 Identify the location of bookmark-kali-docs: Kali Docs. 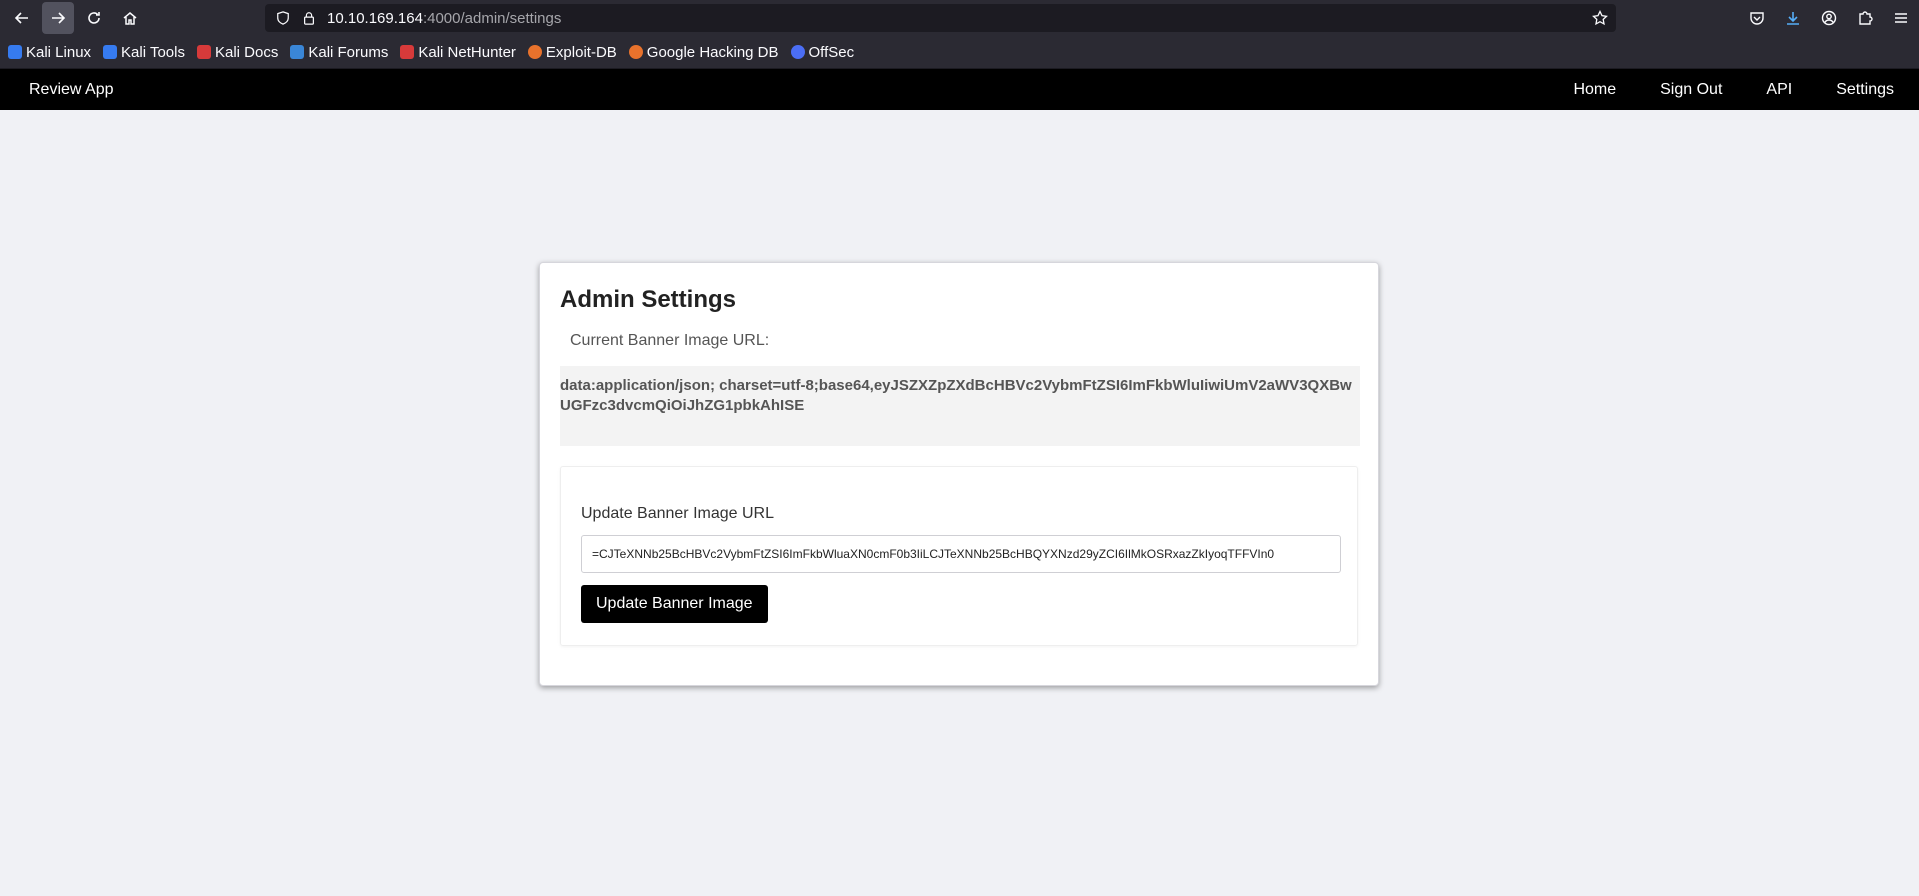
(237, 52).